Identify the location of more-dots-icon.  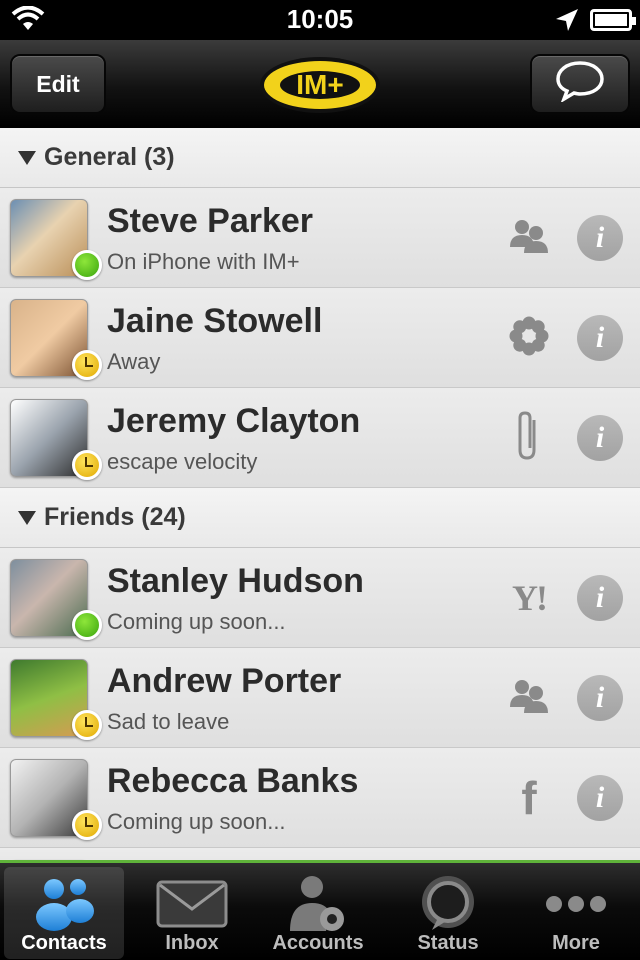
(576, 904).